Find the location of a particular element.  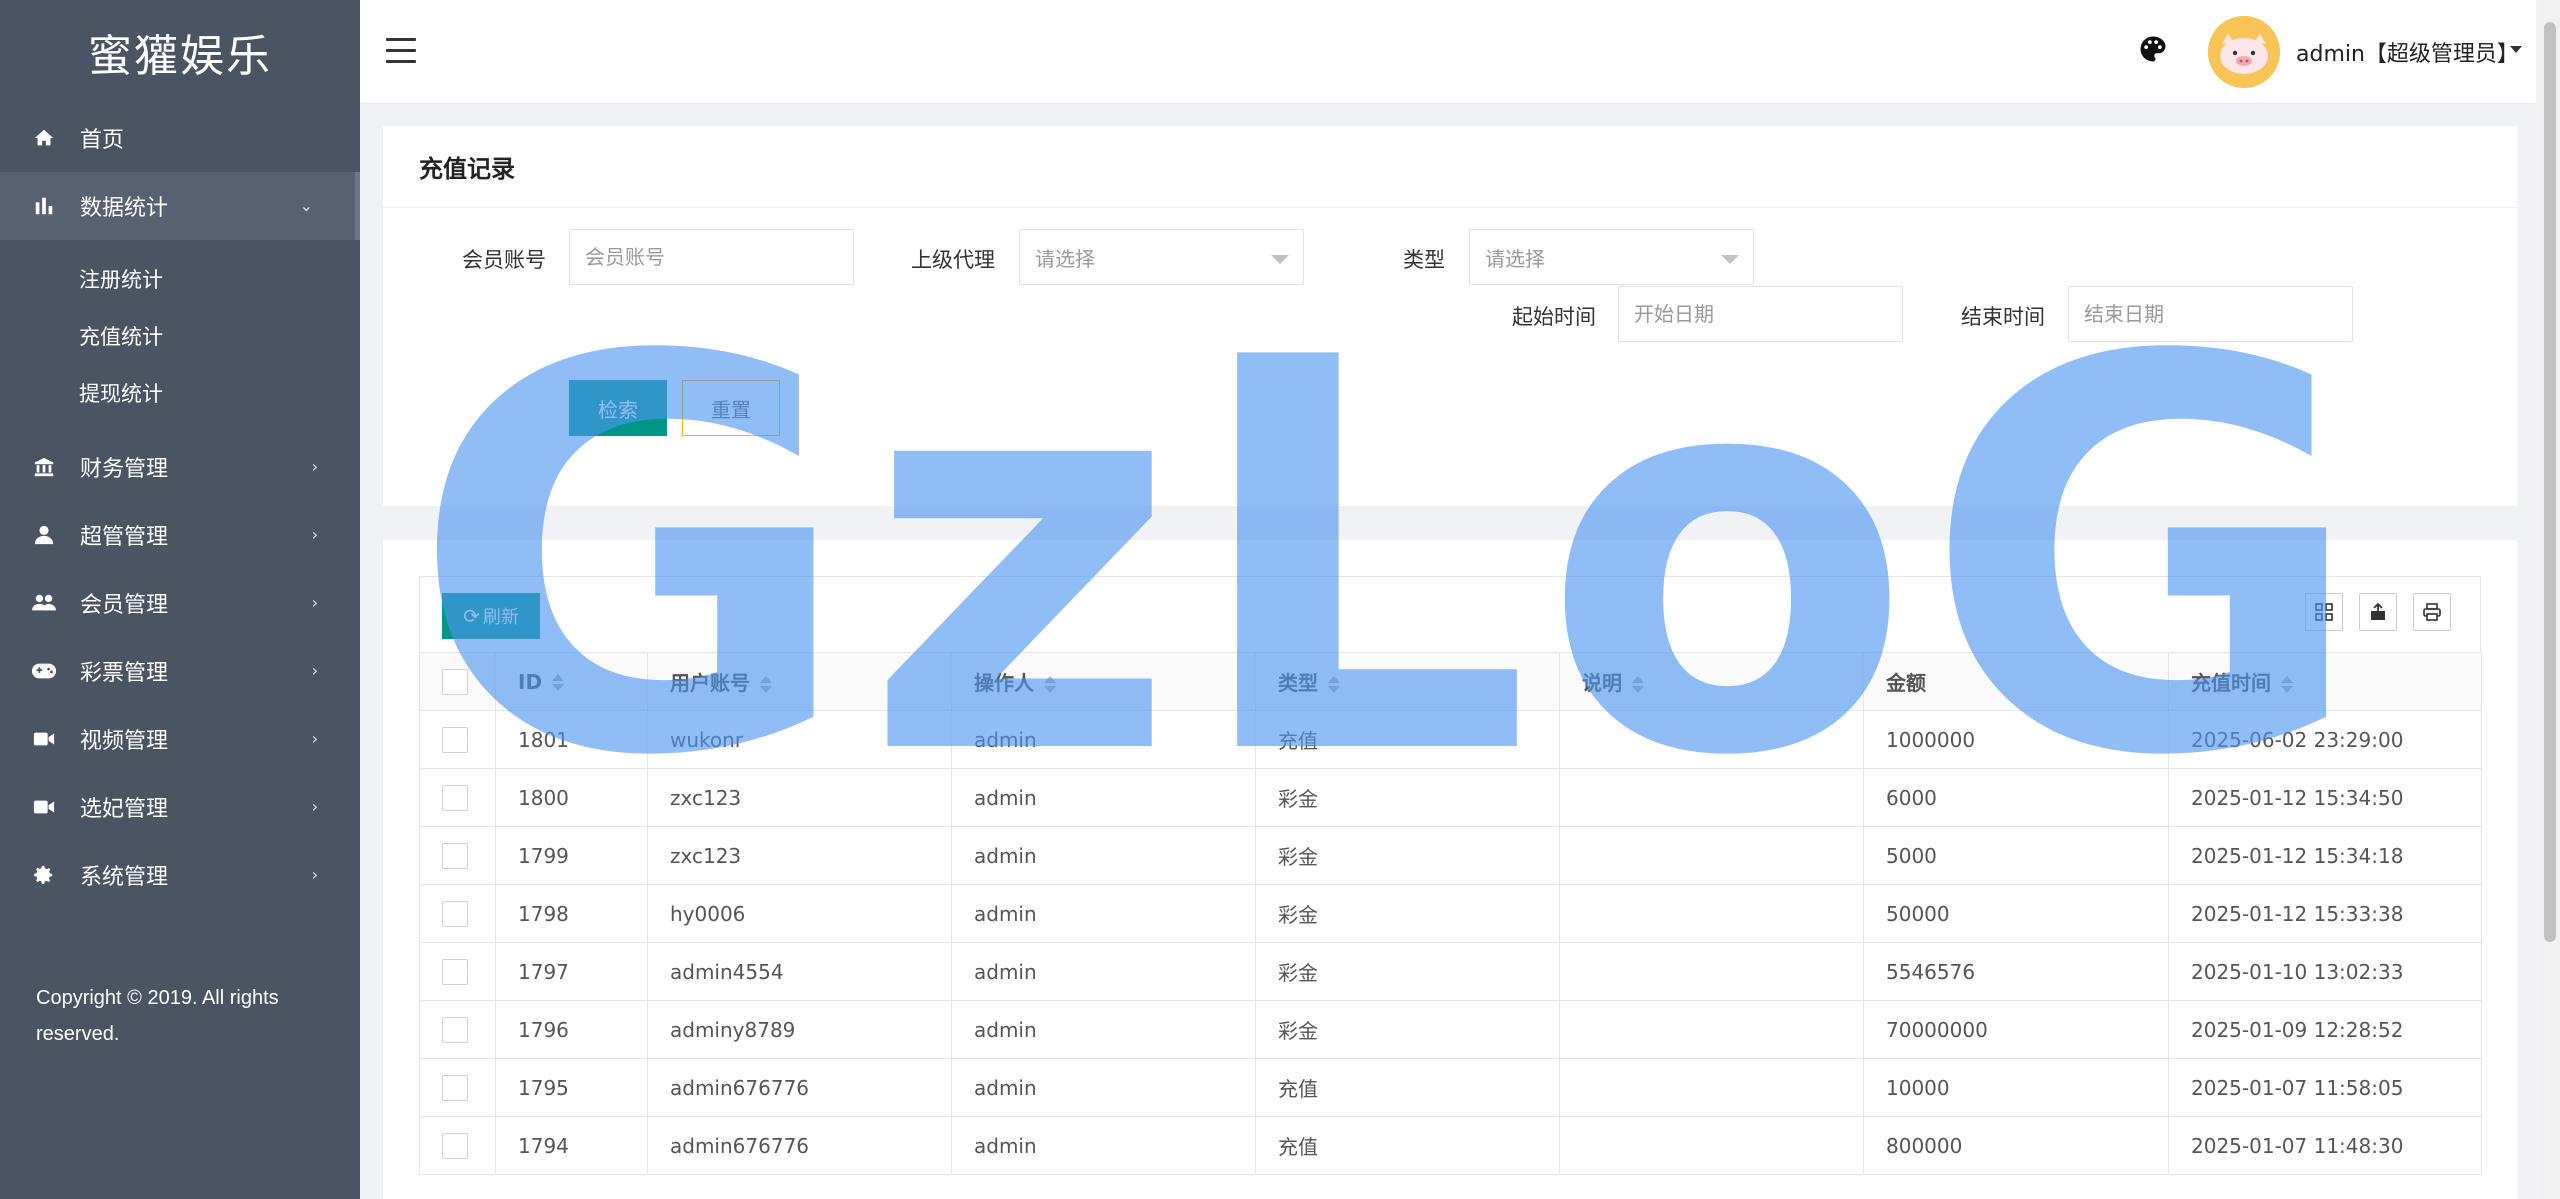

column-header-time: 充值时间 is located at coordinates (2325, 681).